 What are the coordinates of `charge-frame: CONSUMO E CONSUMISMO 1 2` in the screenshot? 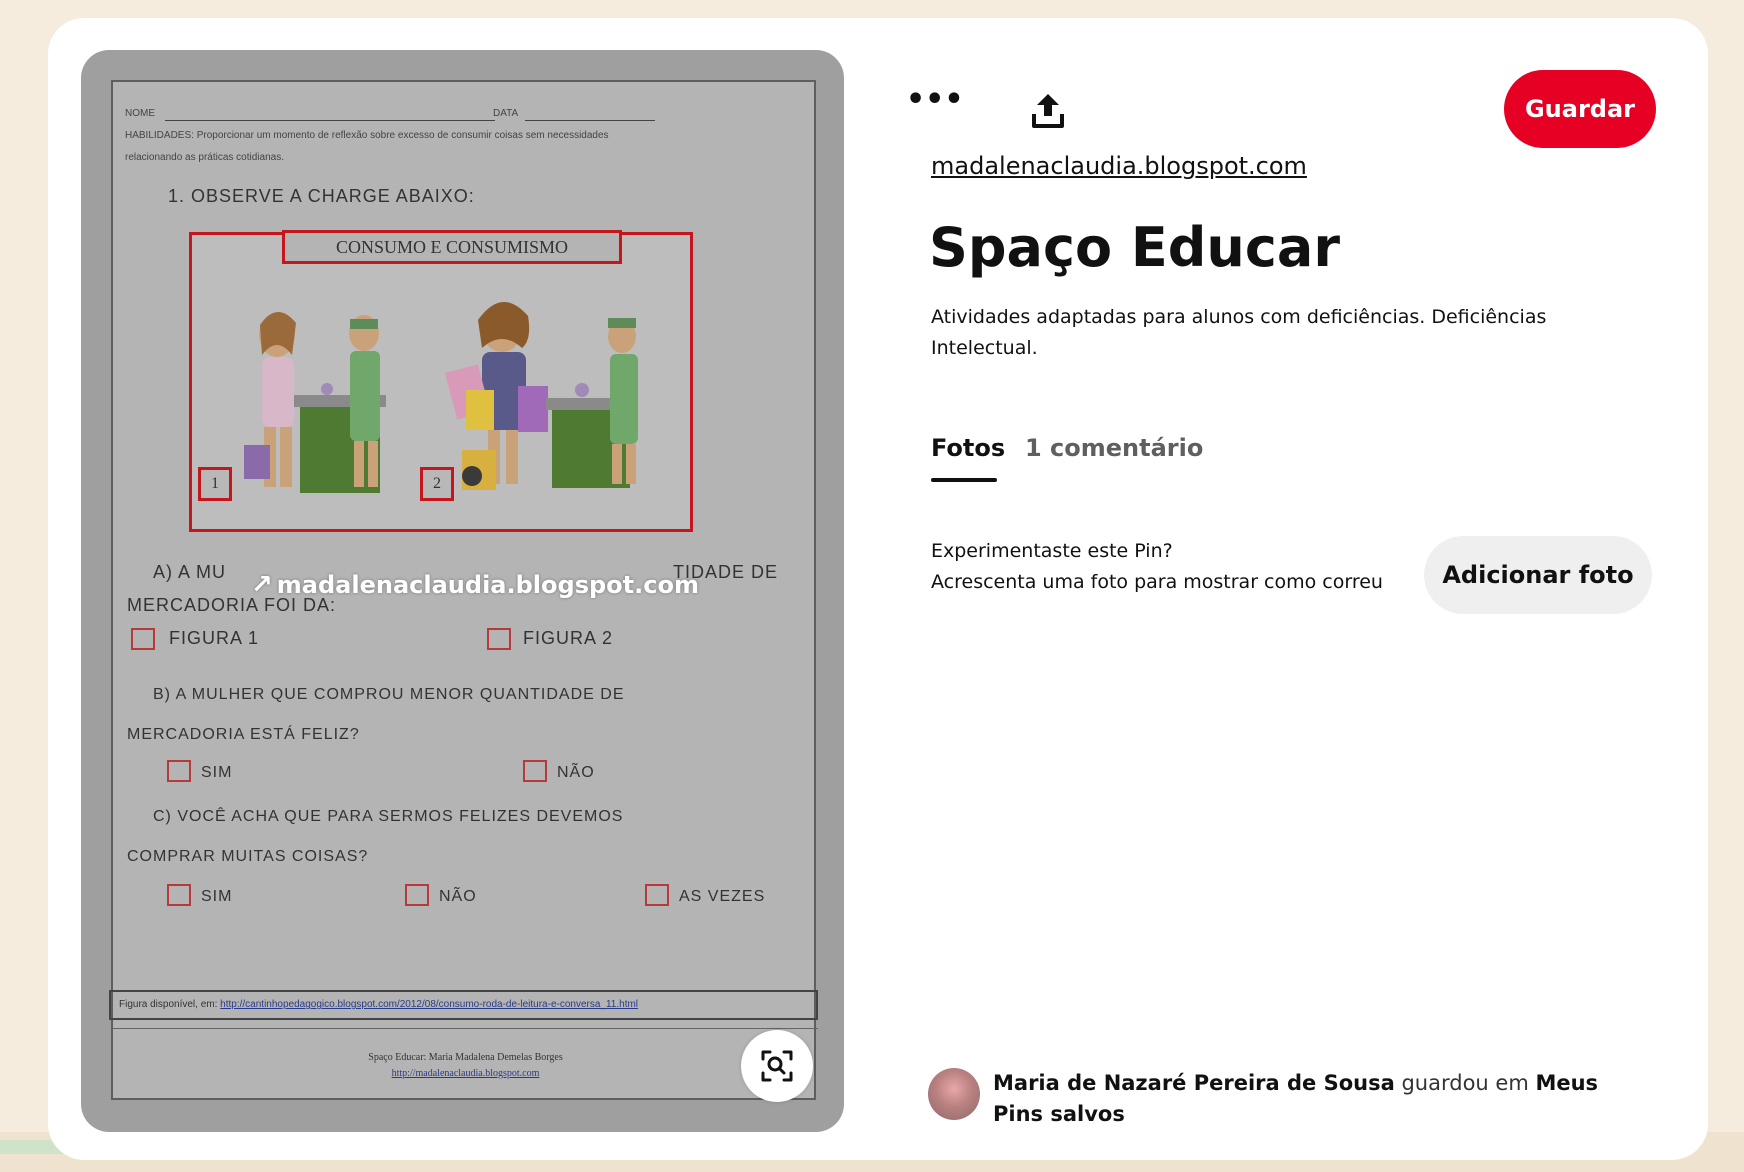 It's located at (441, 381).